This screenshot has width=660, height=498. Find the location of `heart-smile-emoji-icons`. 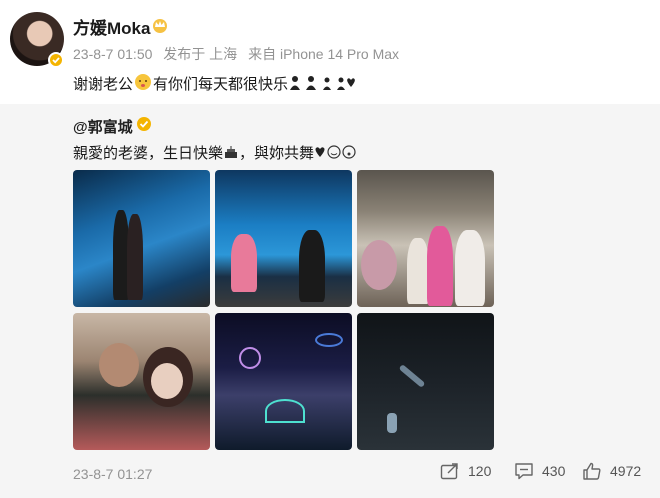

heart-smile-emoji-icons is located at coordinates (336, 153).